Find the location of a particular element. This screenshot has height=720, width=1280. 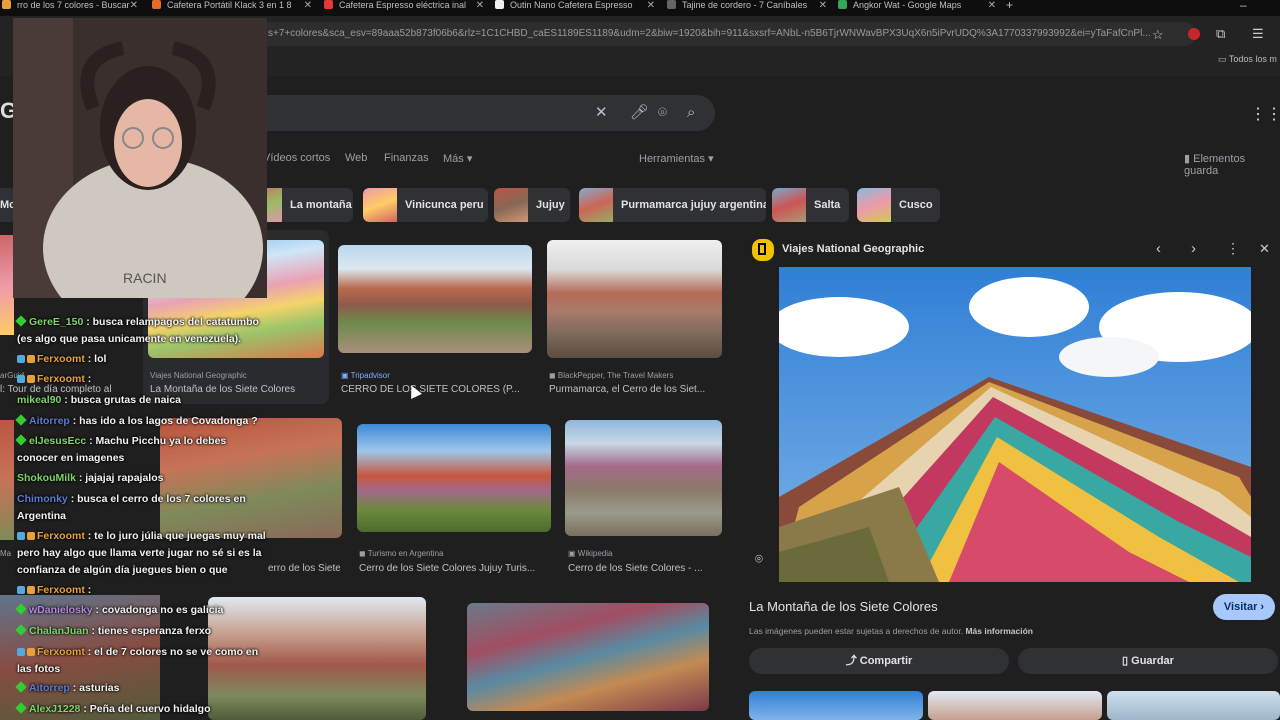

chat-message: wDanielosky : covadonga no es galicia is located at coordinates (141, 610).